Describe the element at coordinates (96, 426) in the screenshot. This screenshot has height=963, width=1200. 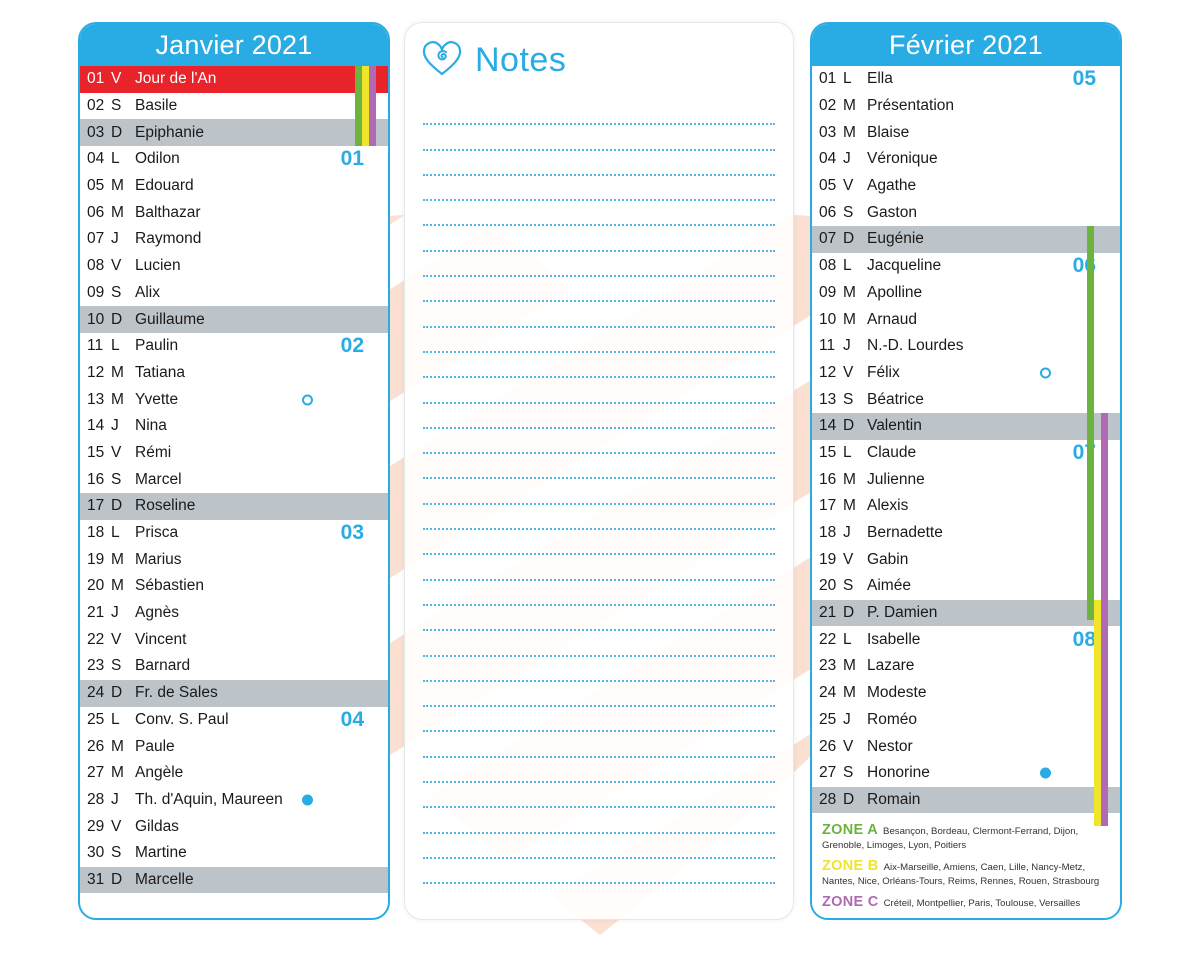
I see `day-number: 14` at that location.